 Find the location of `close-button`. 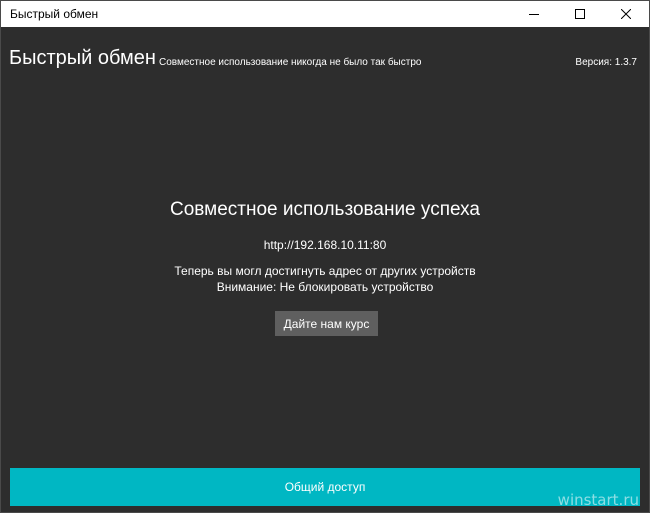

close-button is located at coordinates (626, 14).